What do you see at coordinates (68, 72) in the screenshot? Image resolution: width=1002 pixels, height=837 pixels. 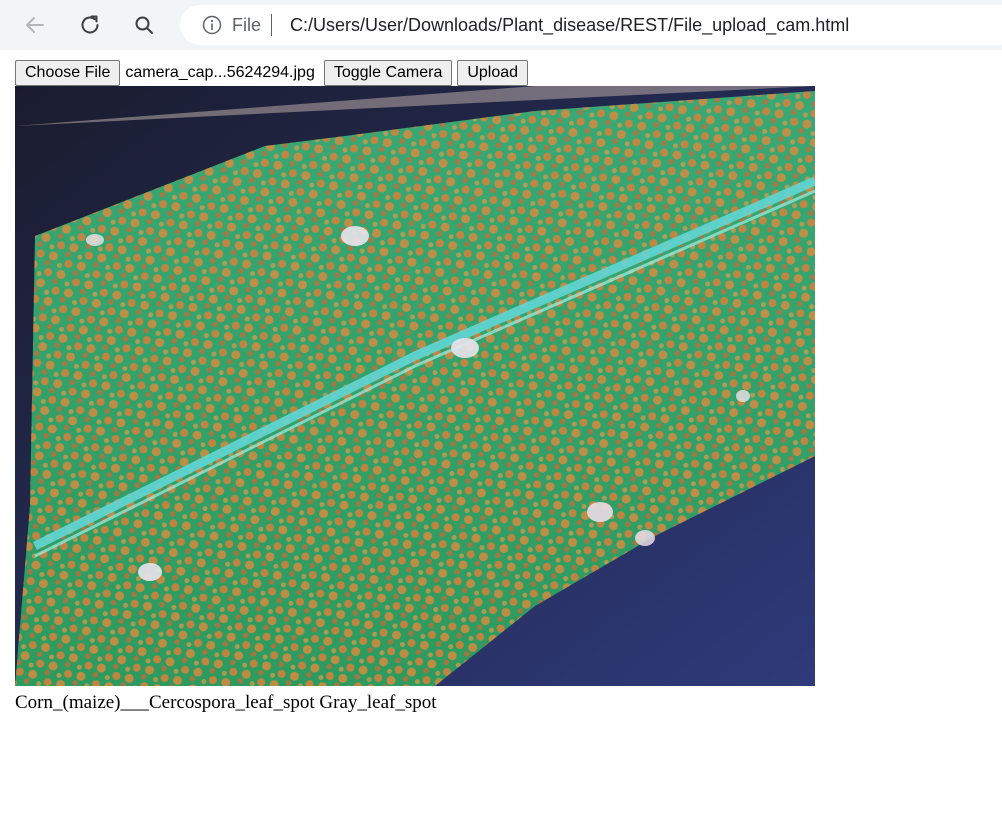 I see `choose-file-button: Choose File` at bounding box center [68, 72].